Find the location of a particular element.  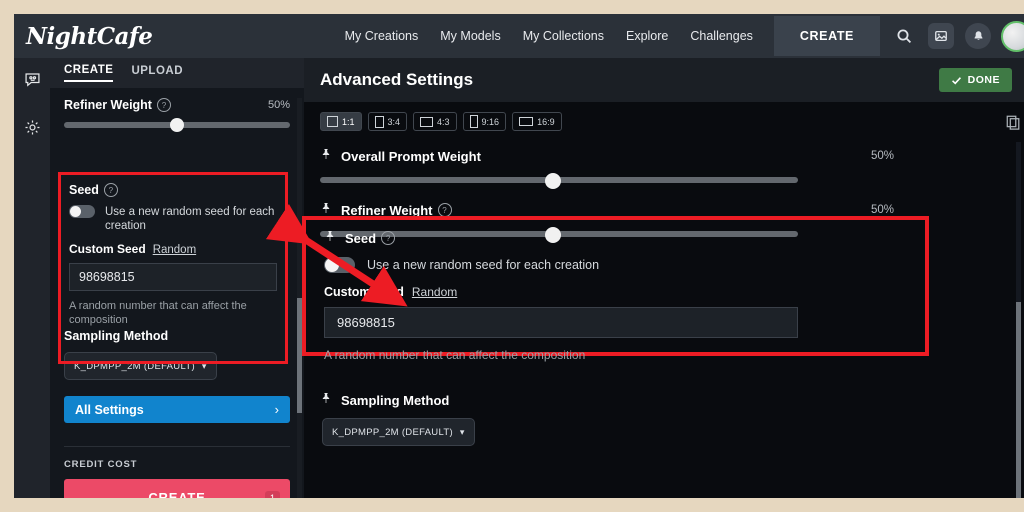

overall-prompt-weight-label-row: Overall Prompt Weight 50% is located at coordinates (672, 156).